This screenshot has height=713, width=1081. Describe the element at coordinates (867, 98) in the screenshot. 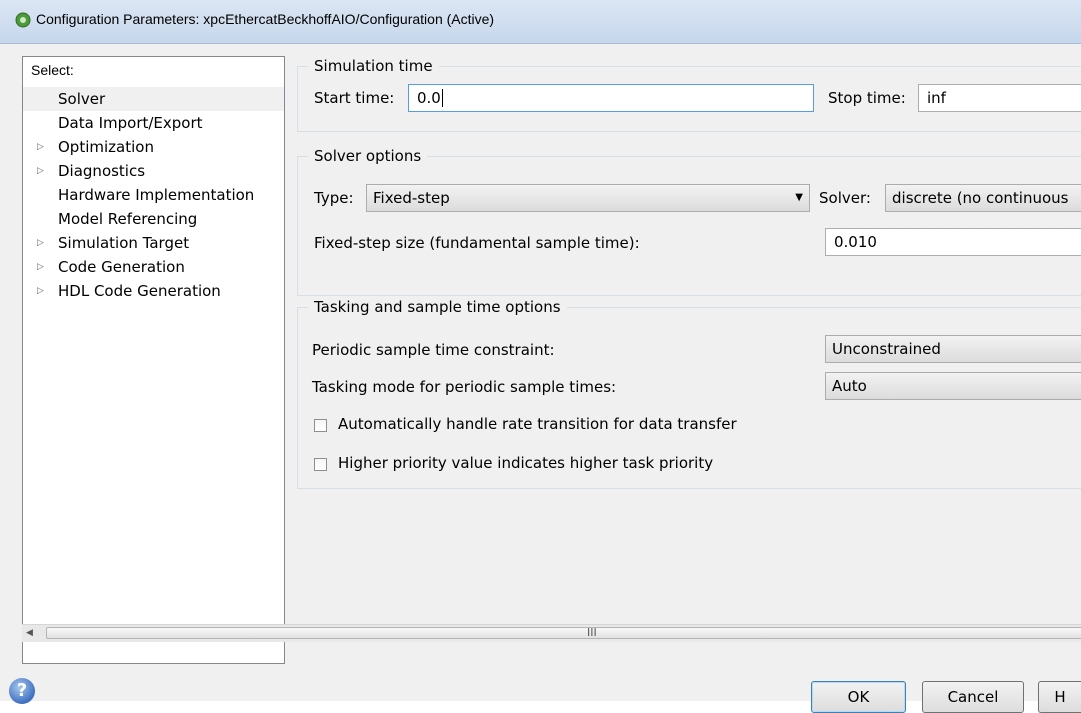

I see `stop-time-label: Stop time:` at that location.